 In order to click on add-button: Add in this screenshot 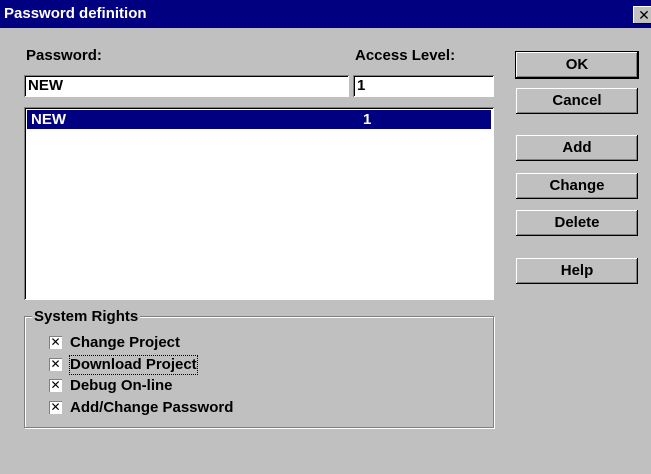, I will do `click(577, 148)`.